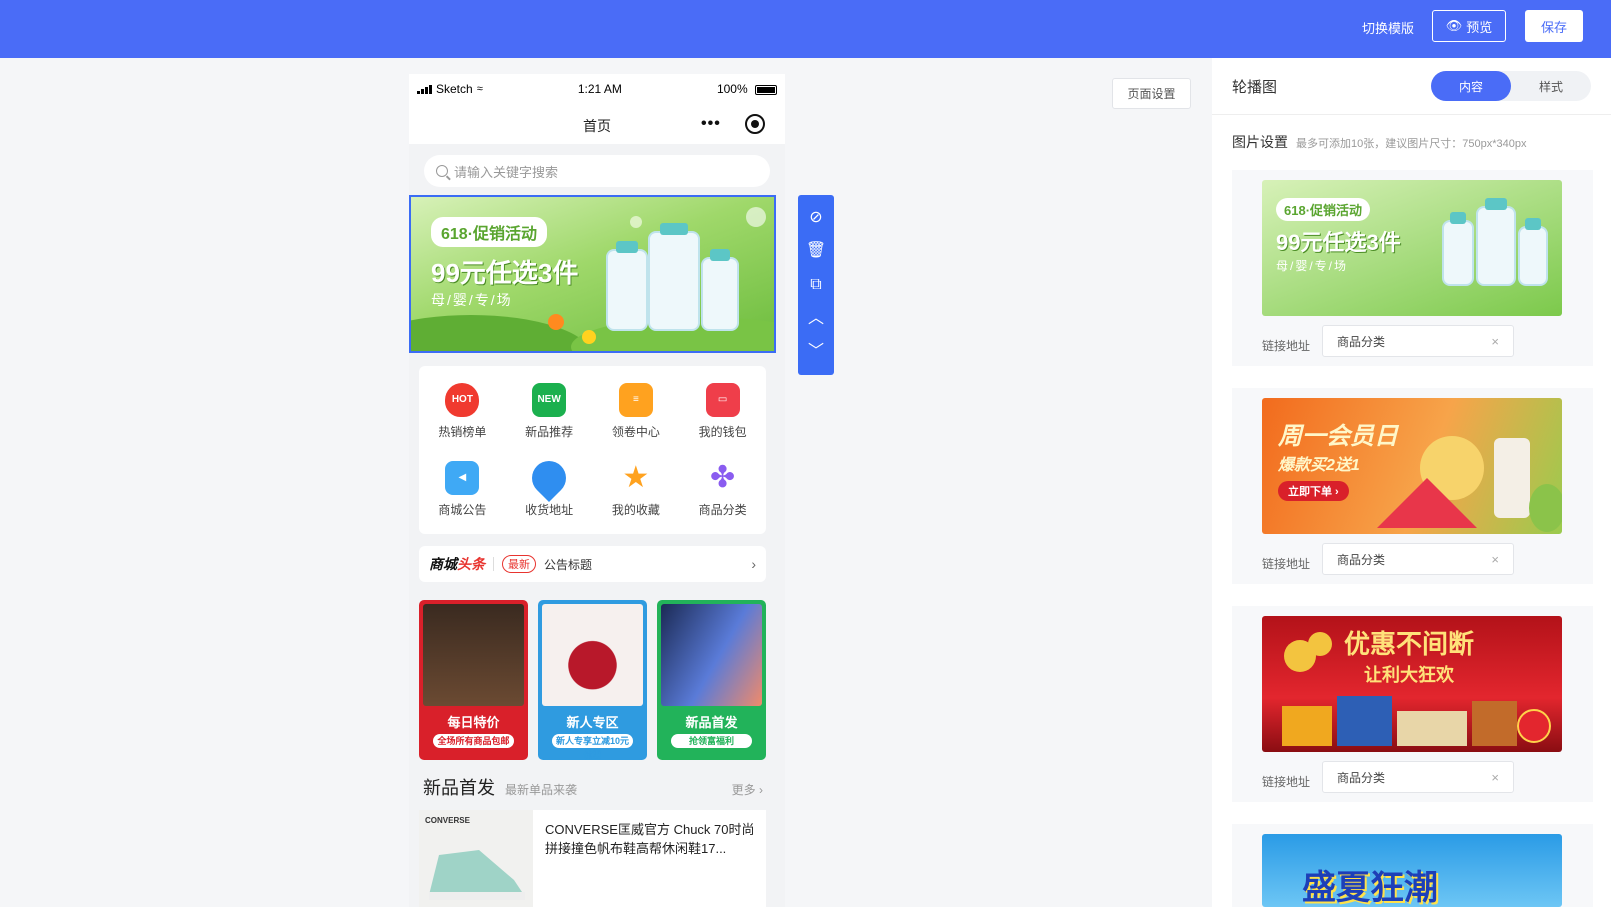 The width and height of the screenshot is (1611, 907). I want to click on wine-image, so click(473, 655).